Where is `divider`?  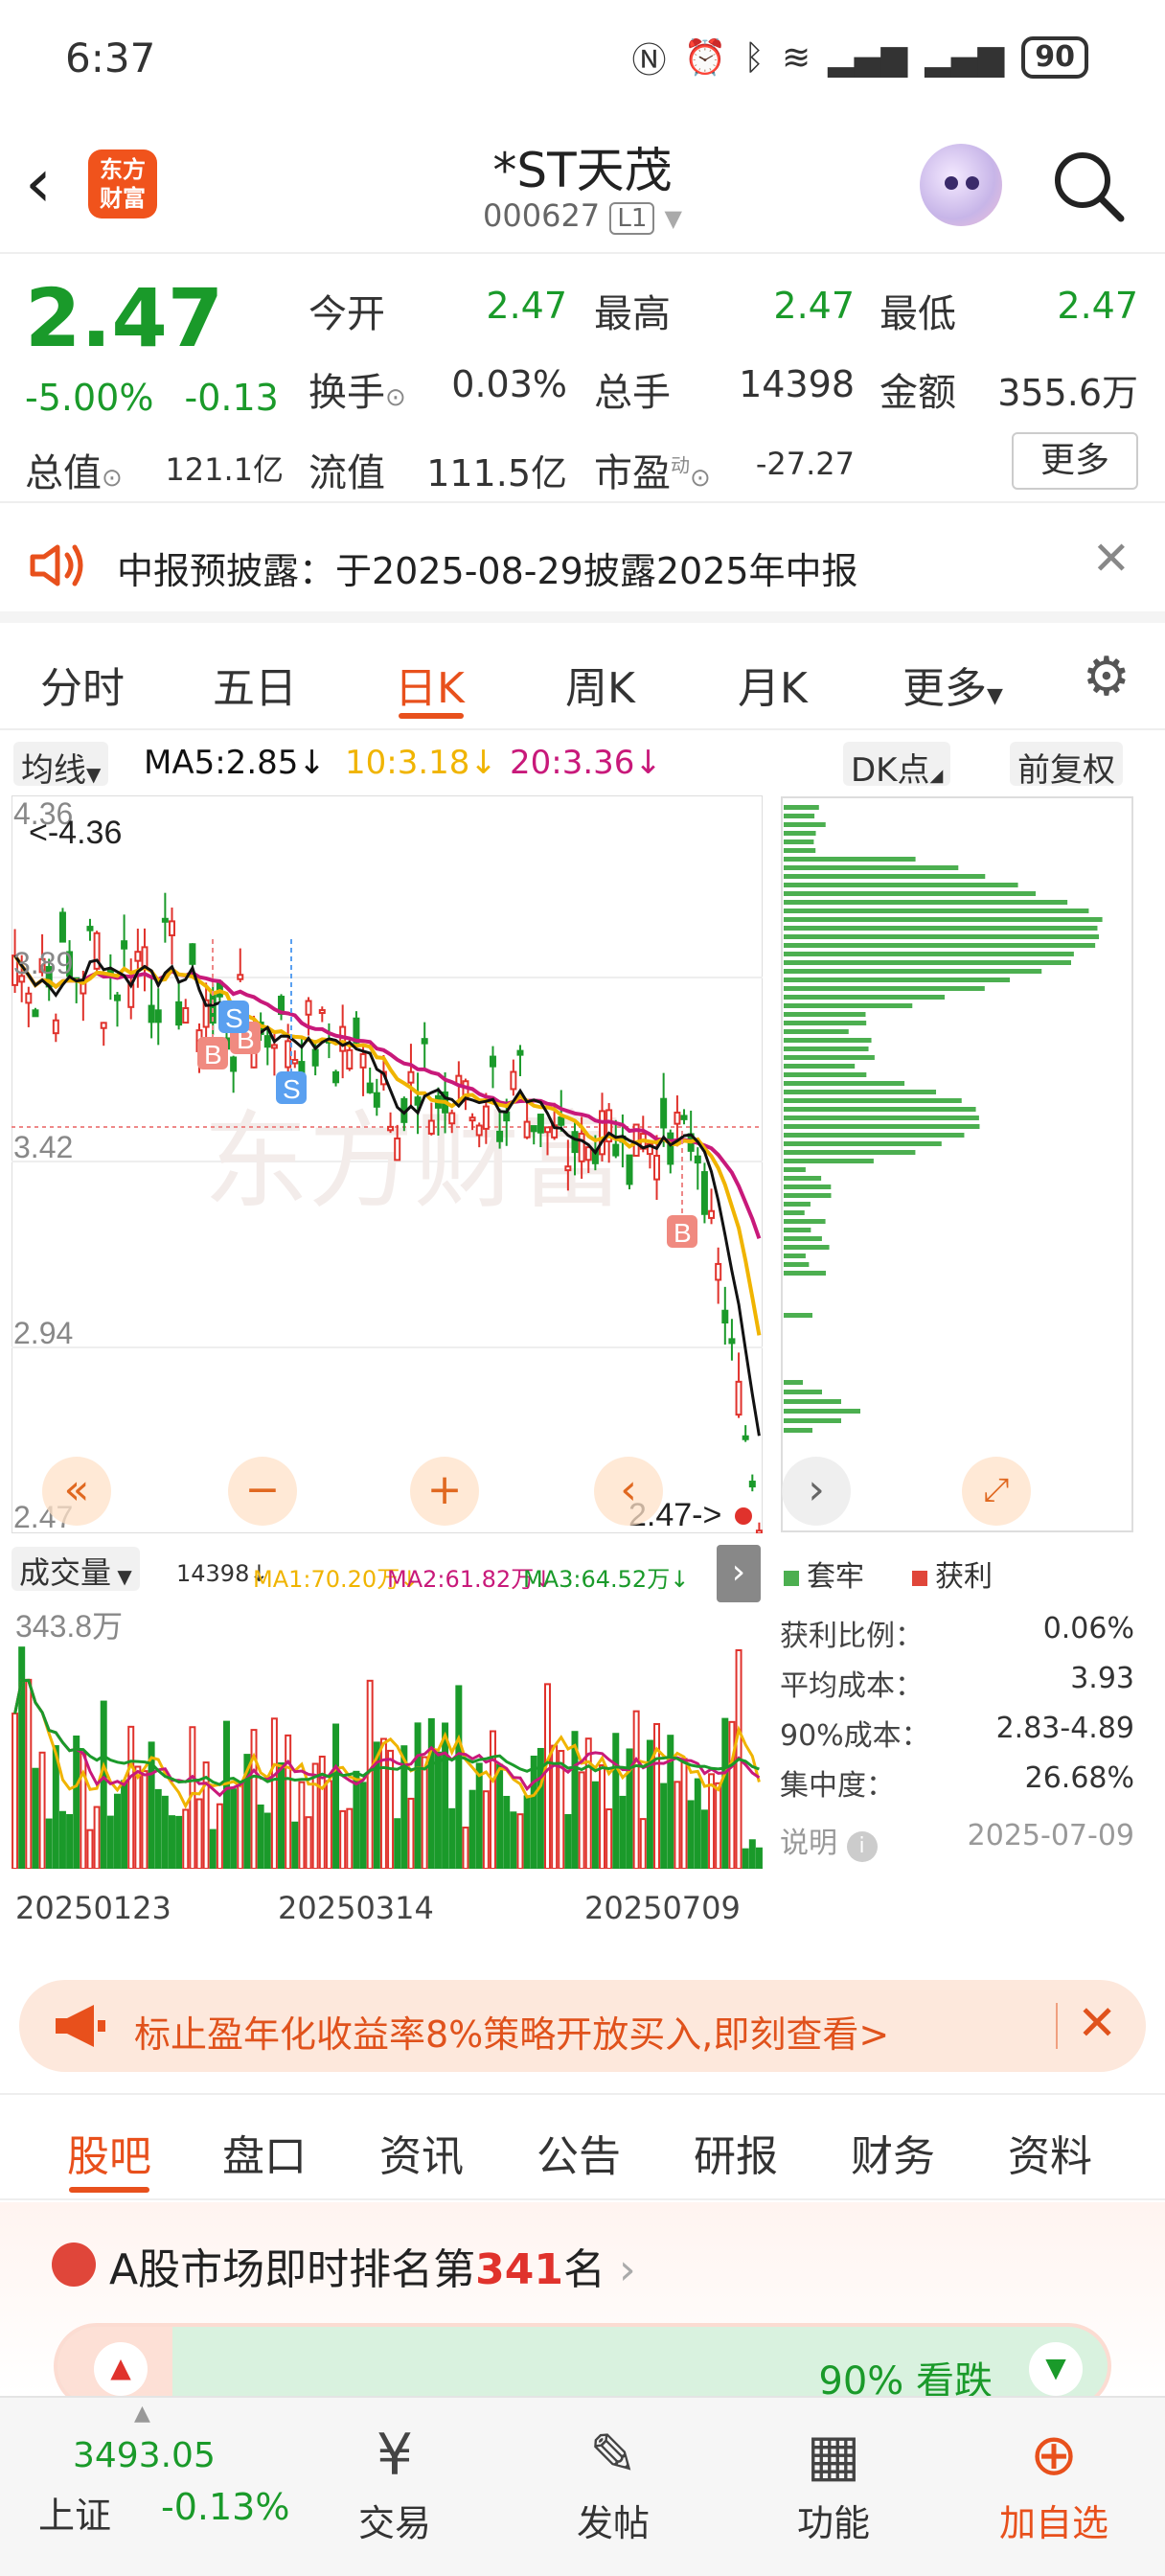
divider is located at coordinates (1057, 2026).